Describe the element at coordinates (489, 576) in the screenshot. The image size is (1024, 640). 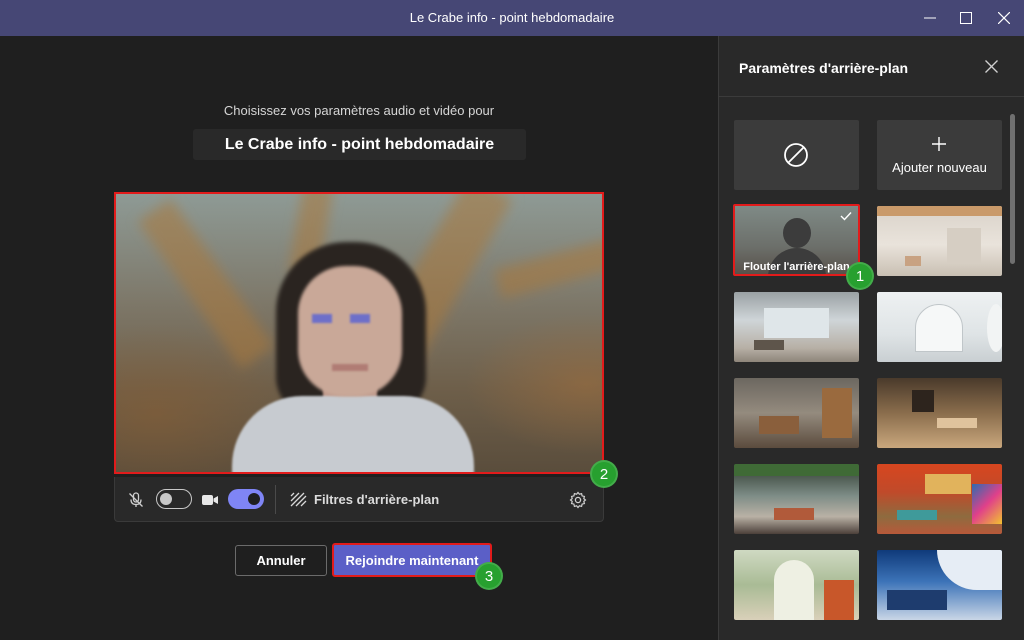
I see `step-badge-3: 3` at that location.